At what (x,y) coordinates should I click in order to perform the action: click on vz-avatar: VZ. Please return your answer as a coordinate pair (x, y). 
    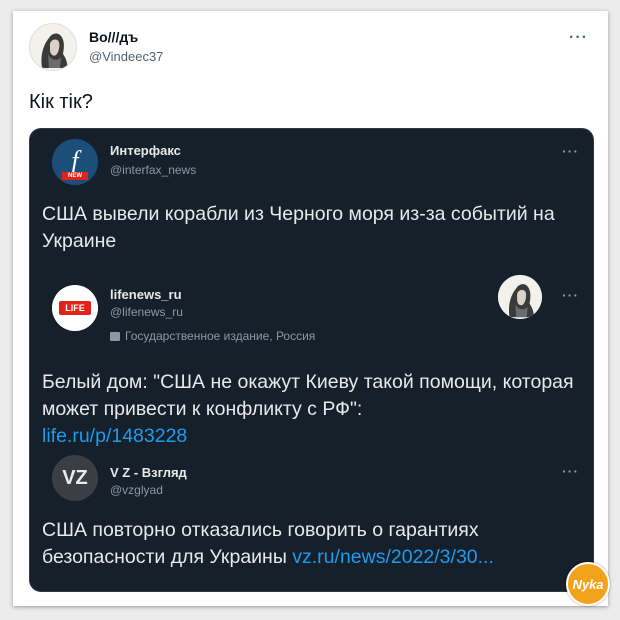
    Looking at the image, I should click on (75, 478).